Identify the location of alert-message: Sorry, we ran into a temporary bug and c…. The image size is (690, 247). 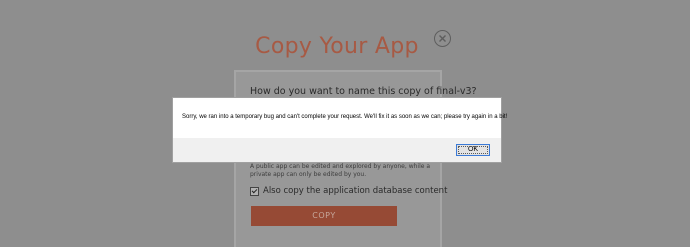
(345, 117).